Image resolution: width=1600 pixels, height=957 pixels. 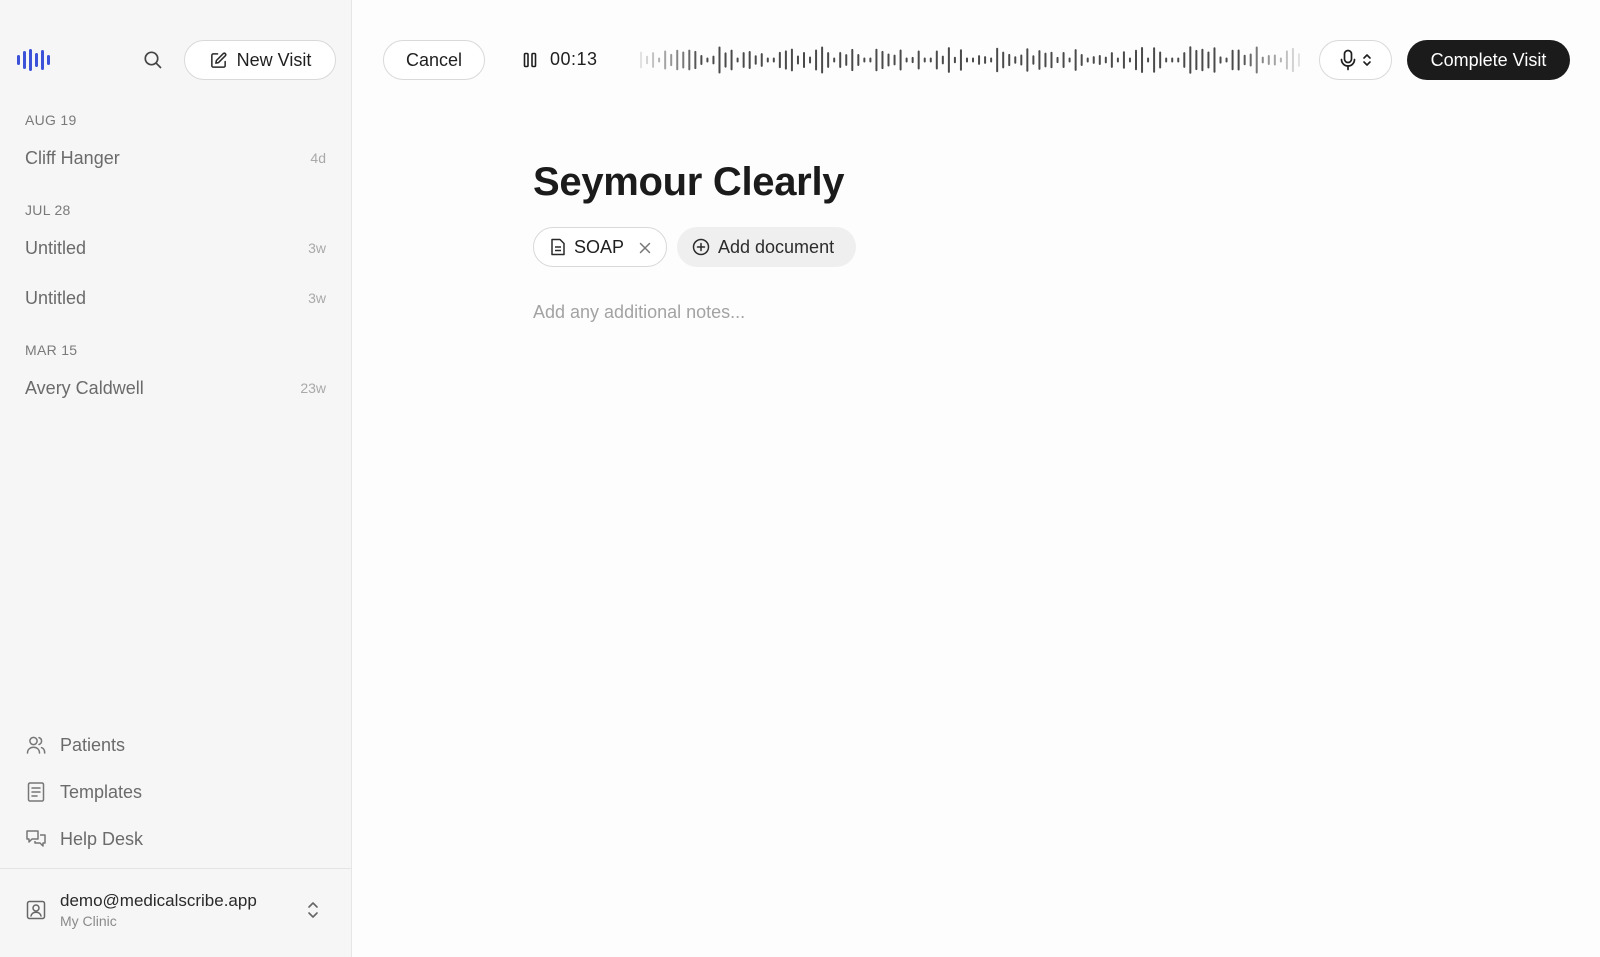 I want to click on visit-age: 23w, so click(x=313, y=388).